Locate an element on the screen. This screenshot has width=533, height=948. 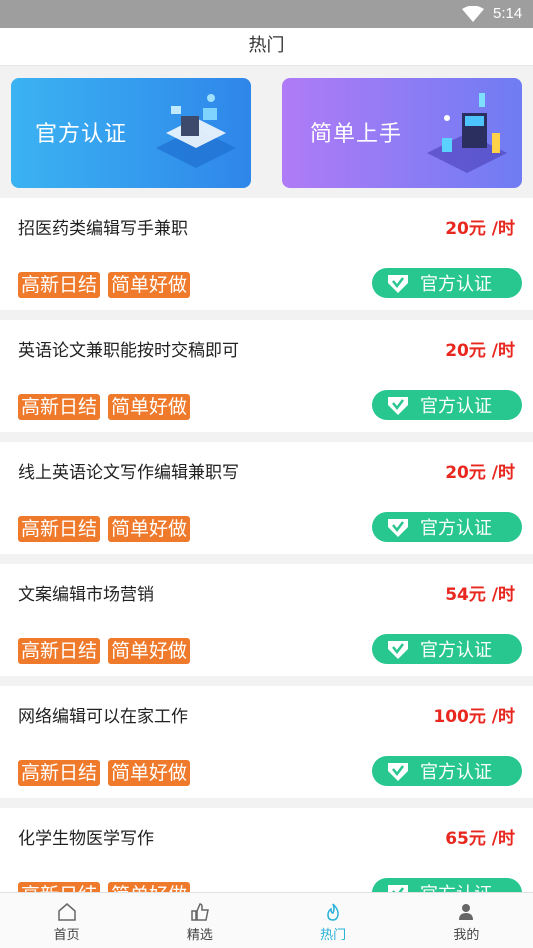
job-title: 网络编辑可以在家工作 is located at coordinates (103, 717).